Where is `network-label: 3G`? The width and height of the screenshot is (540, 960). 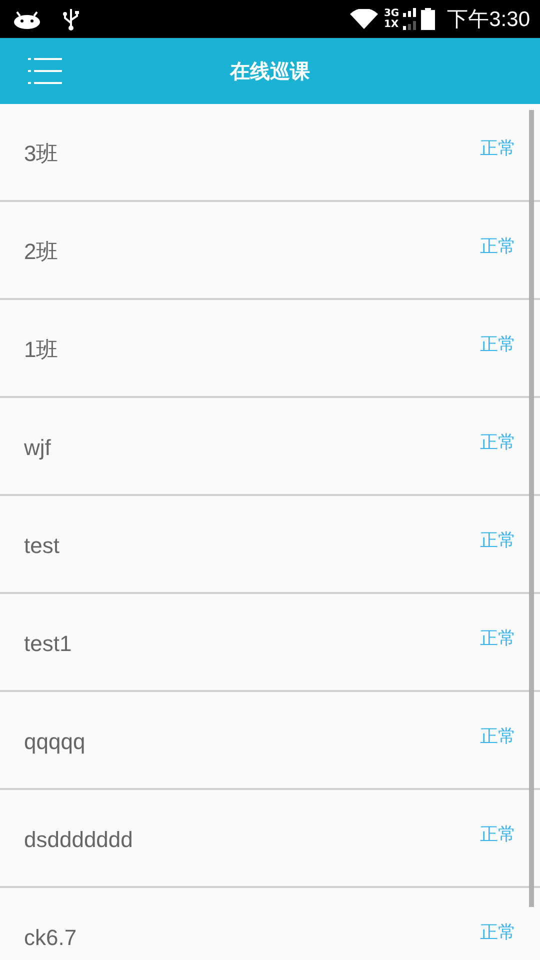 network-label: 3G is located at coordinates (392, 13).